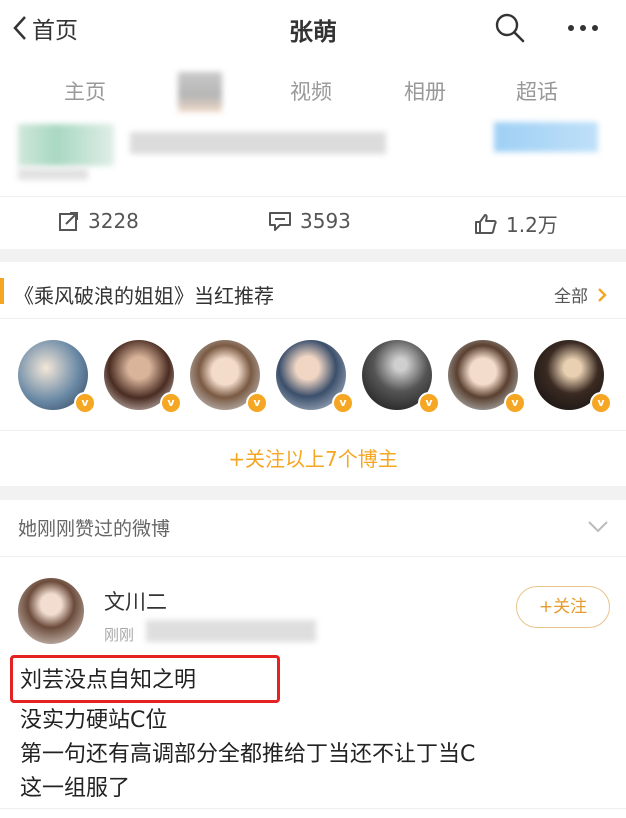 The width and height of the screenshot is (626, 818). Describe the element at coordinates (119, 635) in the screenshot. I see `post-time: 刚刚` at that location.